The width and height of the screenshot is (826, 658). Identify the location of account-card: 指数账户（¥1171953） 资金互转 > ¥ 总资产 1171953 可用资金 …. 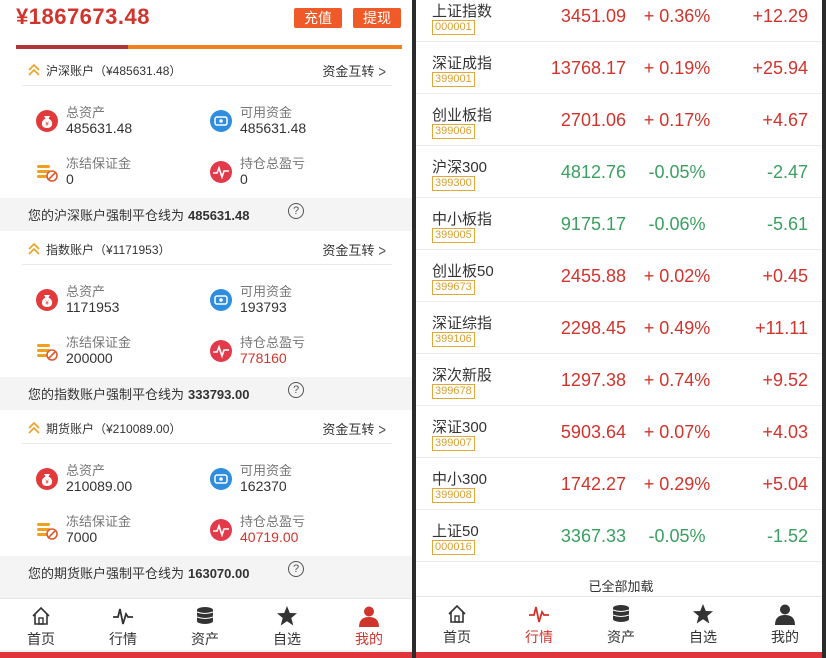
(206, 304).